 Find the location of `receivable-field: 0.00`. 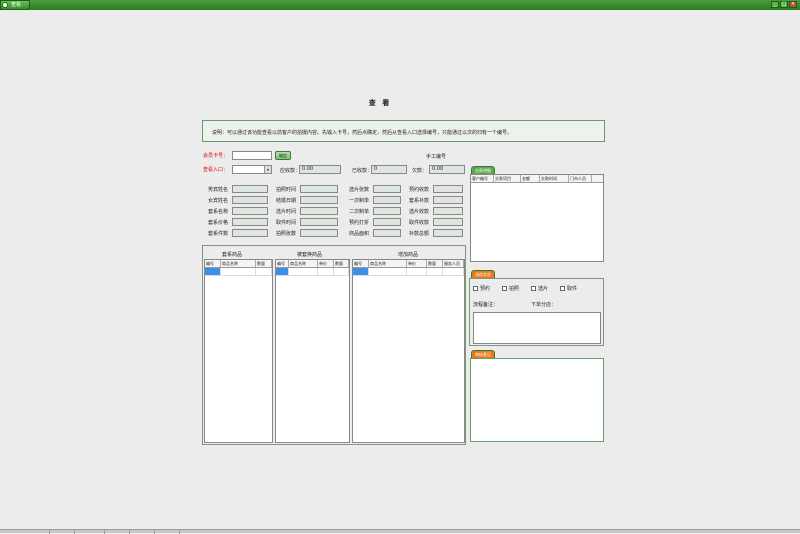

receivable-field: 0.00 is located at coordinates (320, 169).